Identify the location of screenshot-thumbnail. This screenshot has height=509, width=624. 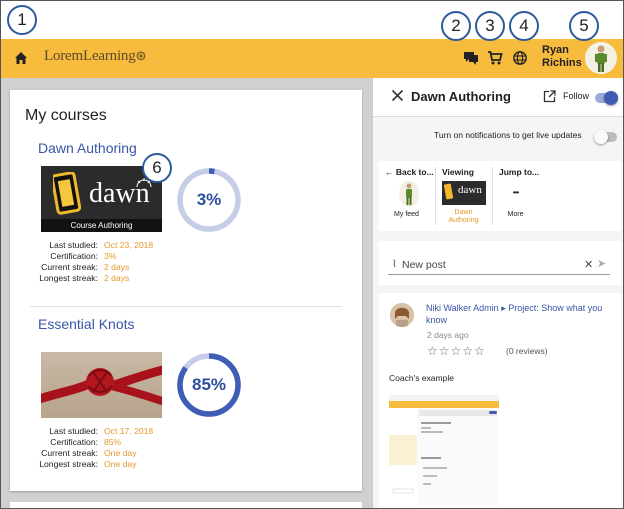
(444, 450).